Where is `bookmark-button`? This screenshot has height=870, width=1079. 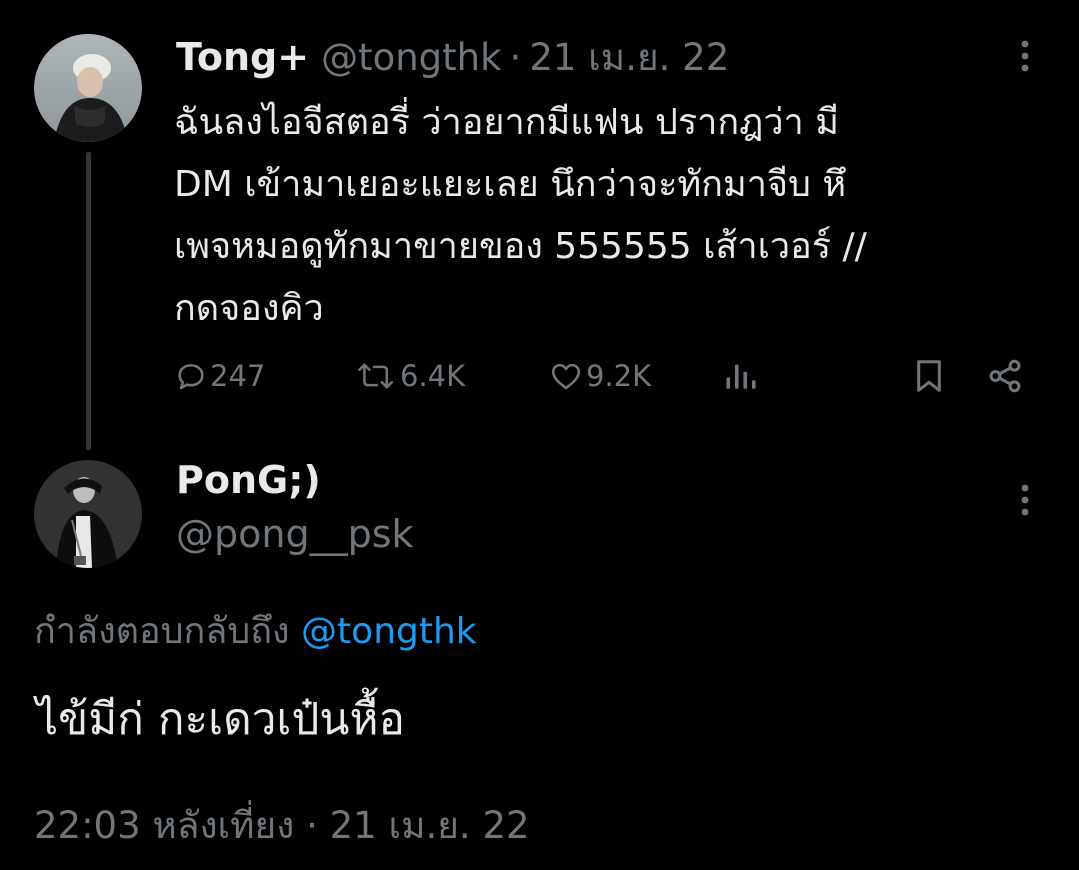
bookmark-button is located at coordinates (929, 376).